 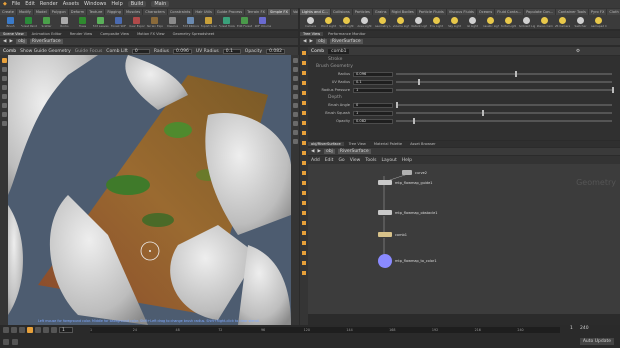 What do you see at coordinates (527, 22) in the screenshot?
I see `shelf-tool: Ambient Light` at bounding box center [527, 22].